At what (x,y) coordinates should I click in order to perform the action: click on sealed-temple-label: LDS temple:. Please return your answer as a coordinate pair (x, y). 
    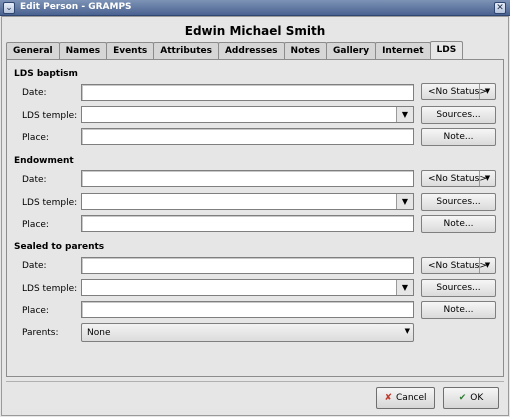
    Looking at the image, I should click on (50, 289).